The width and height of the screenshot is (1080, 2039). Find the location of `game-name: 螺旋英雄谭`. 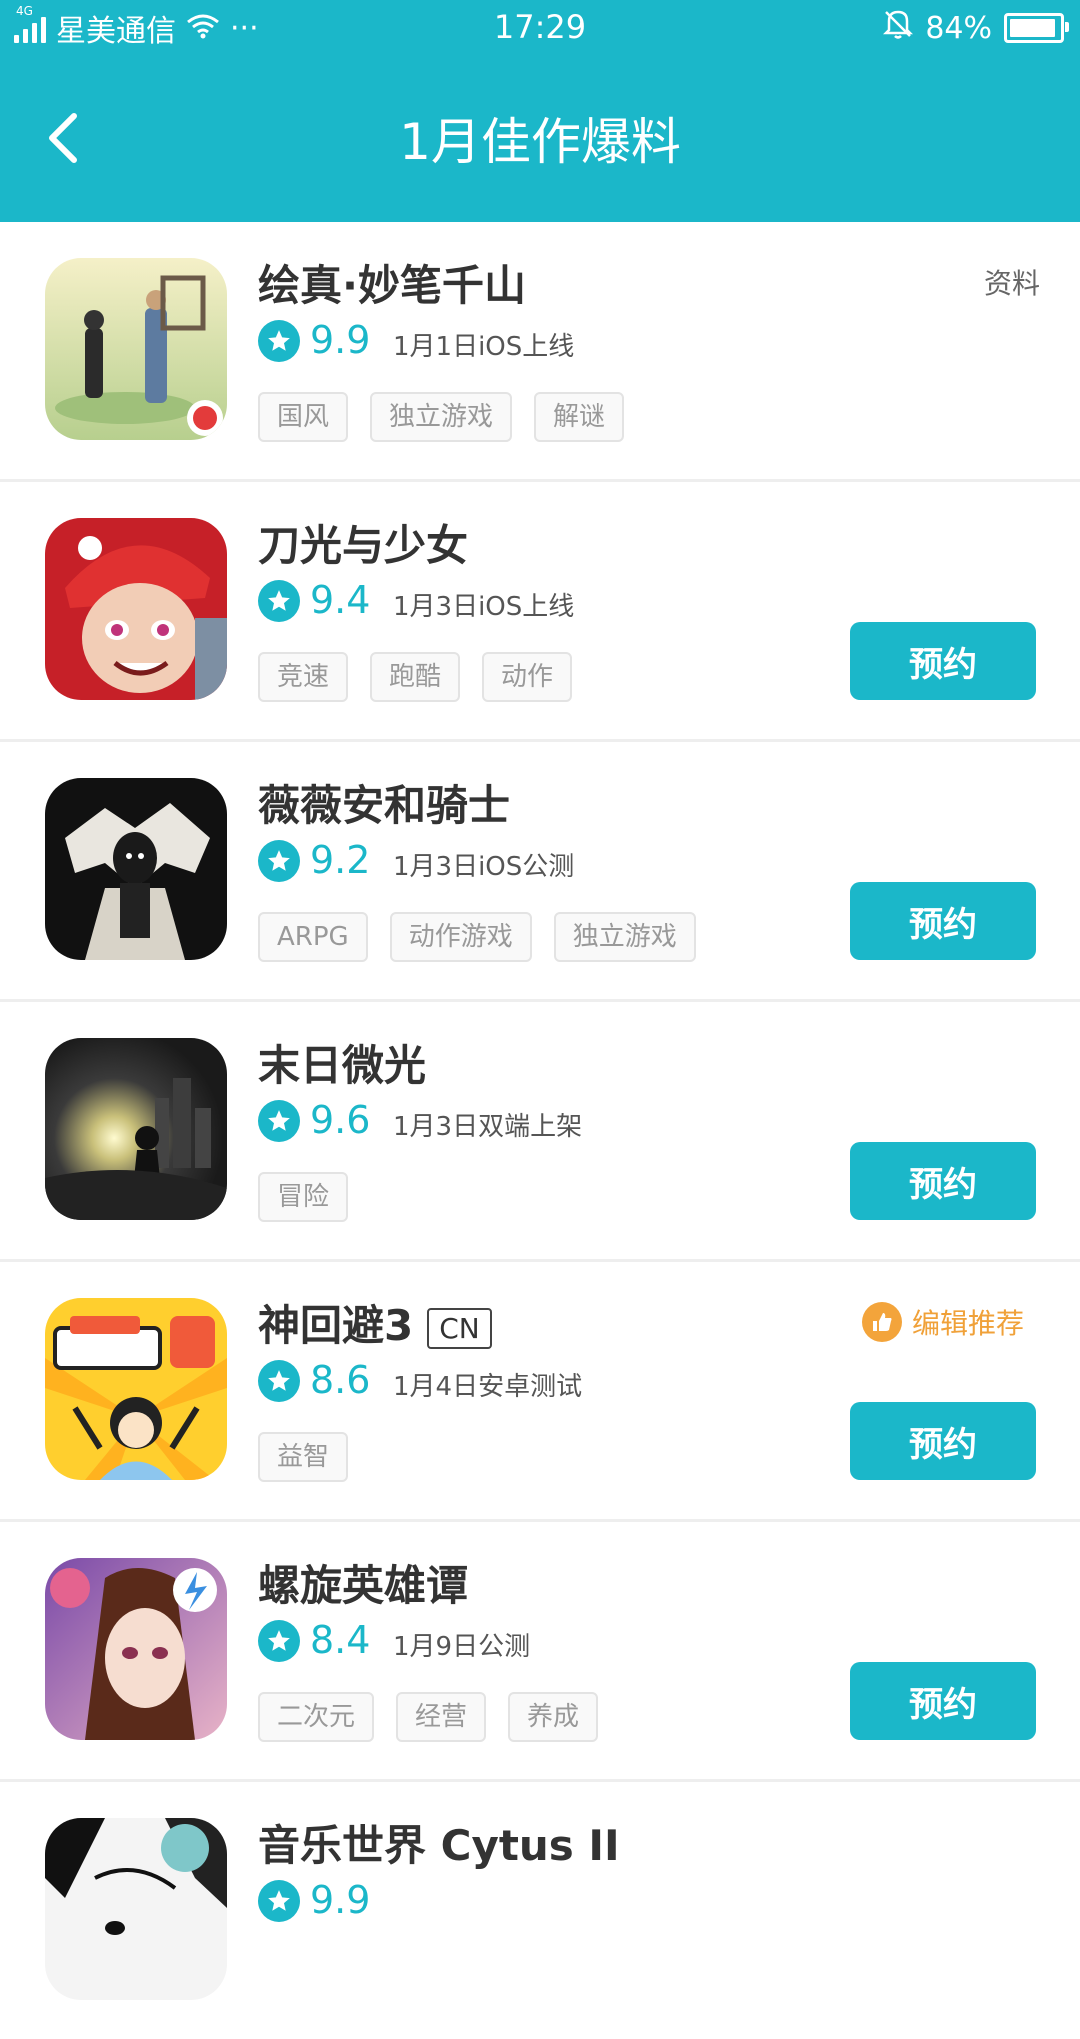

game-name: 螺旋英雄谭 is located at coordinates (363, 1582).